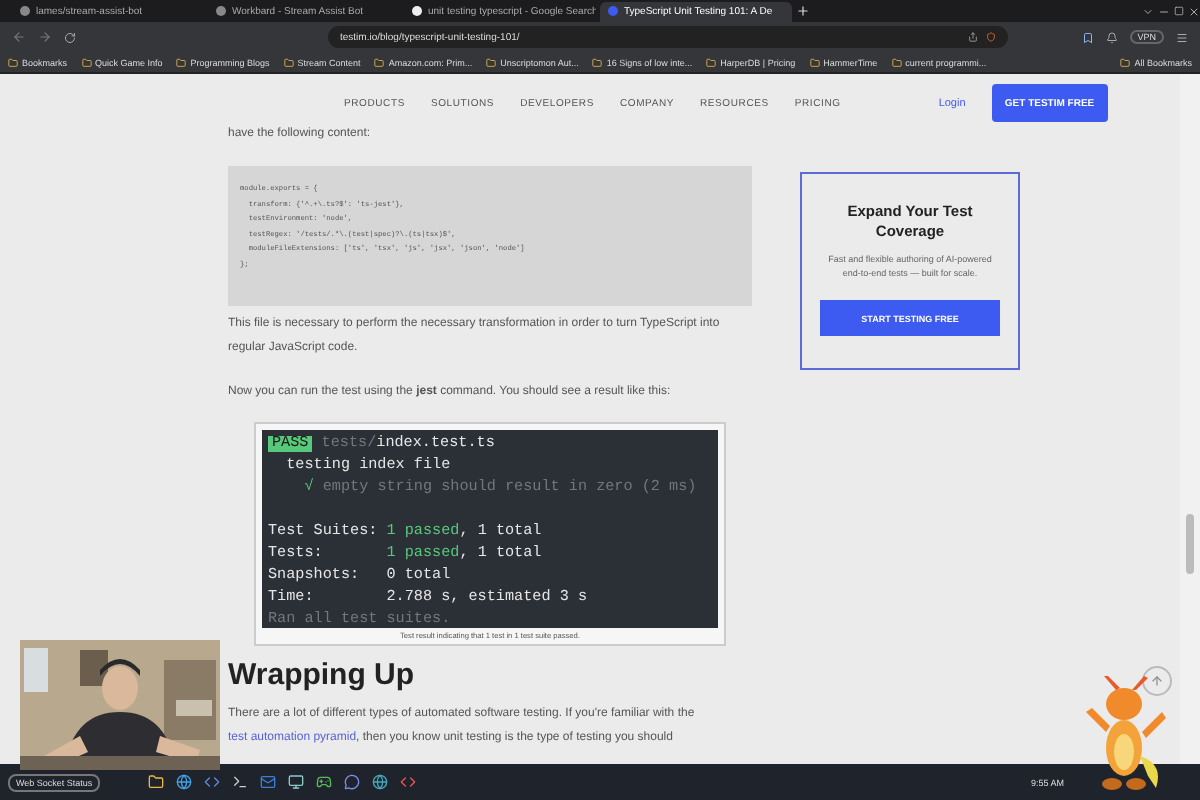  What do you see at coordinates (991, 37) in the screenshot?
I see `shield-icon` at bounding box center [991, 37].